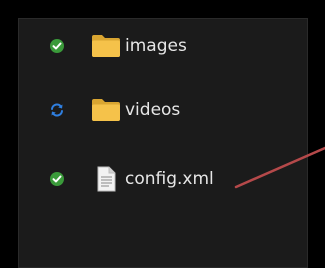 This screenshot has height=268, width=325. I want to click on list-item-images: images, so click(139, 46).